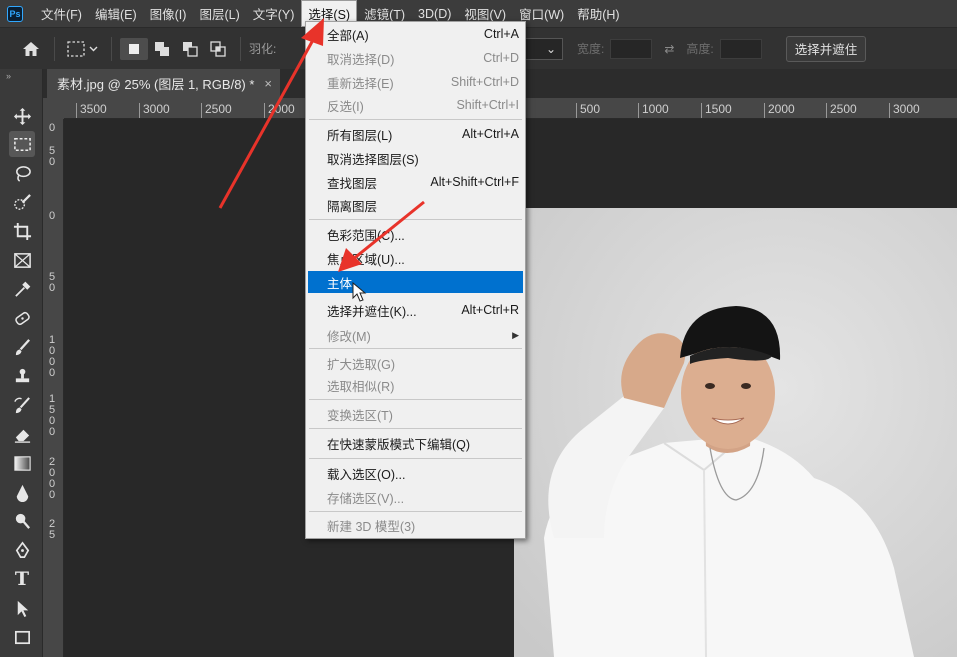  What do you see at coordinates (904, 110) in the screenshot?
I see `ruler-tick: 3000` at bounding box center [904, 110].